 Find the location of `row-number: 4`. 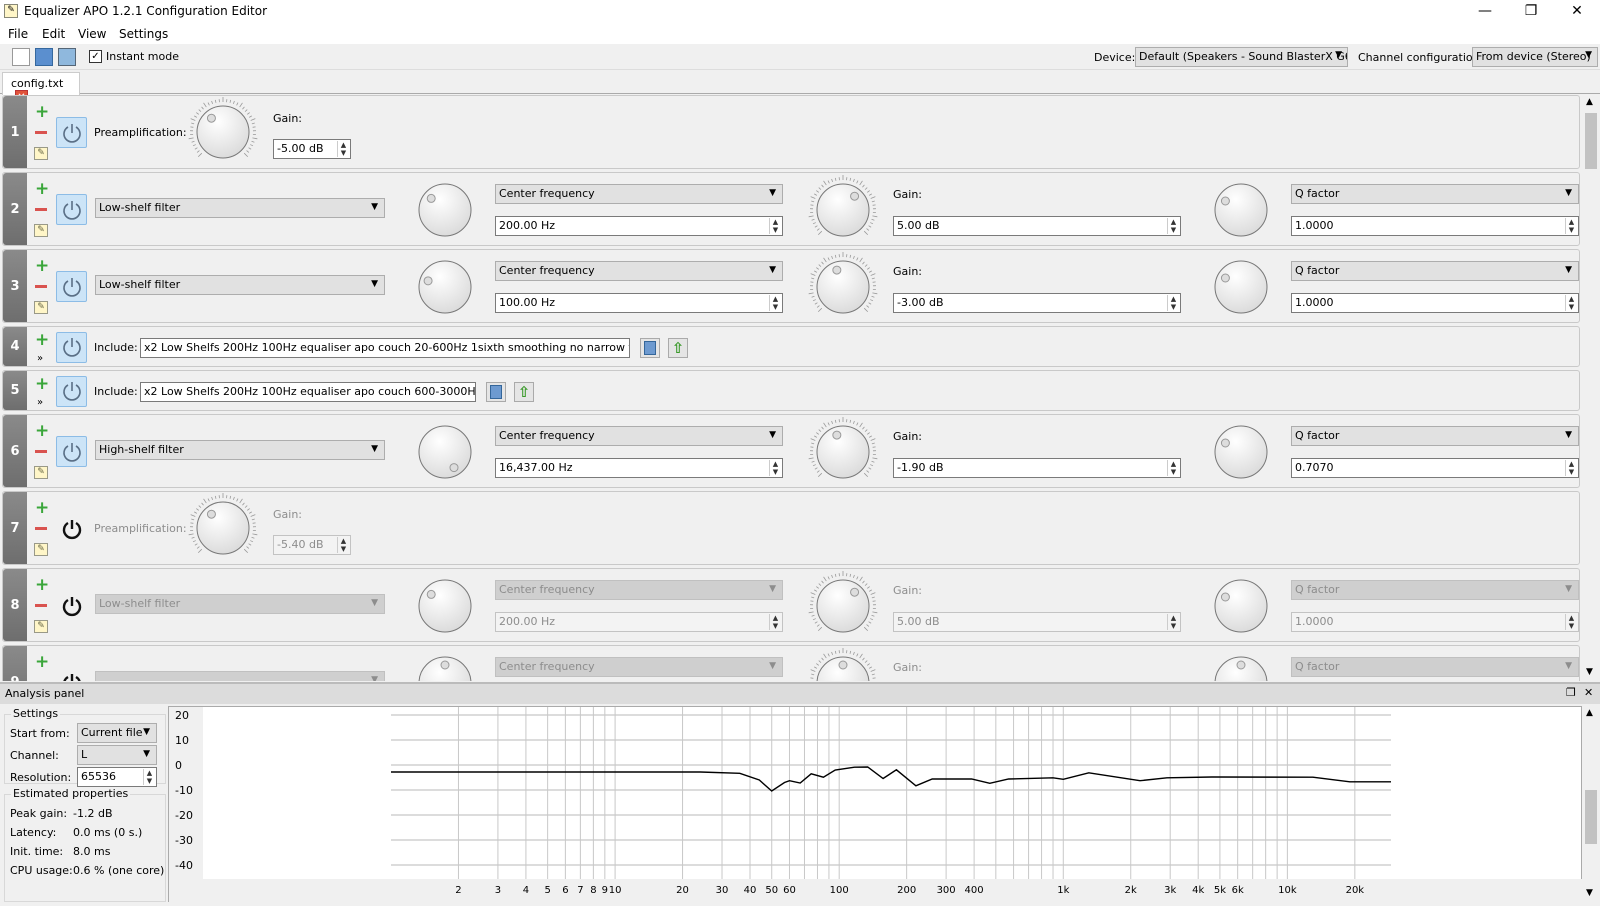

row-number: 4 is located at coordinates (15, 346).